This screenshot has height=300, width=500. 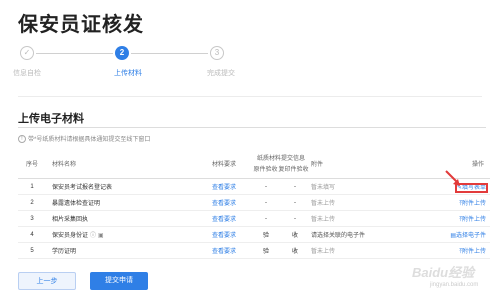 I want to click on watermark-logo: Baidu经验, so click(x=443, y=272).